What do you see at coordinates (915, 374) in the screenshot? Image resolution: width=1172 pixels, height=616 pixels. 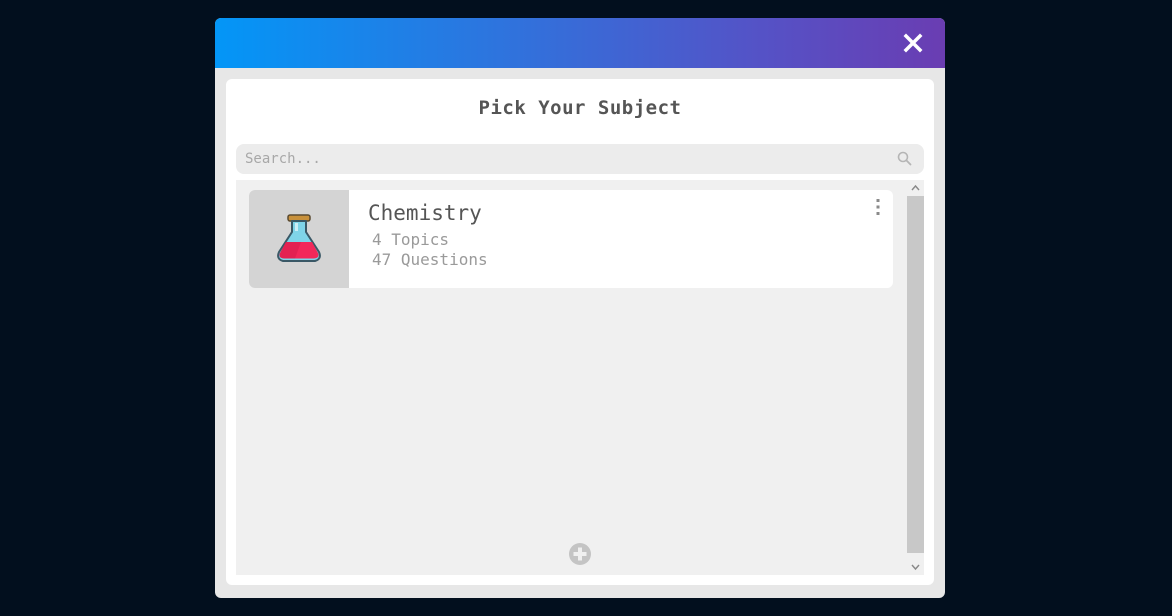 I see `scrollbar-thumb` at bounding box center [915, 374].